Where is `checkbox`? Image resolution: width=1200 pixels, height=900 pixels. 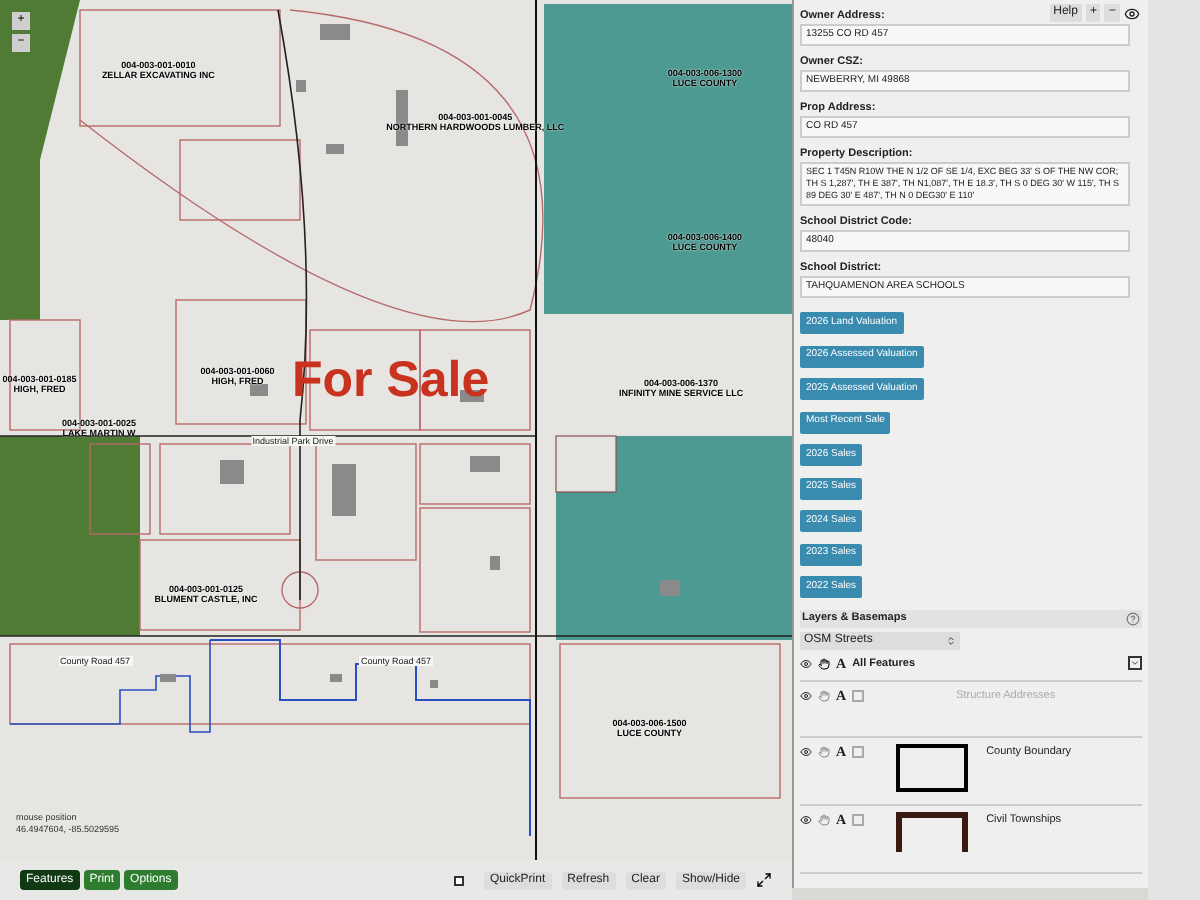 checkbox is located at coordinates (458, 880).